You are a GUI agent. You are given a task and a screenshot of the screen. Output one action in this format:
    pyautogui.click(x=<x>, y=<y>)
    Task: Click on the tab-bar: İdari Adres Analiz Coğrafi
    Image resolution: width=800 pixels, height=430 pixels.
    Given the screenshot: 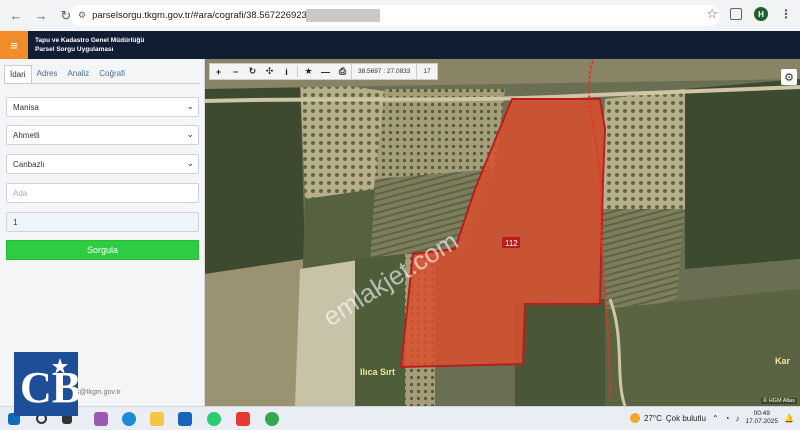 What is the action you would take?
    pyautogui.click(x=67, y=74)
    